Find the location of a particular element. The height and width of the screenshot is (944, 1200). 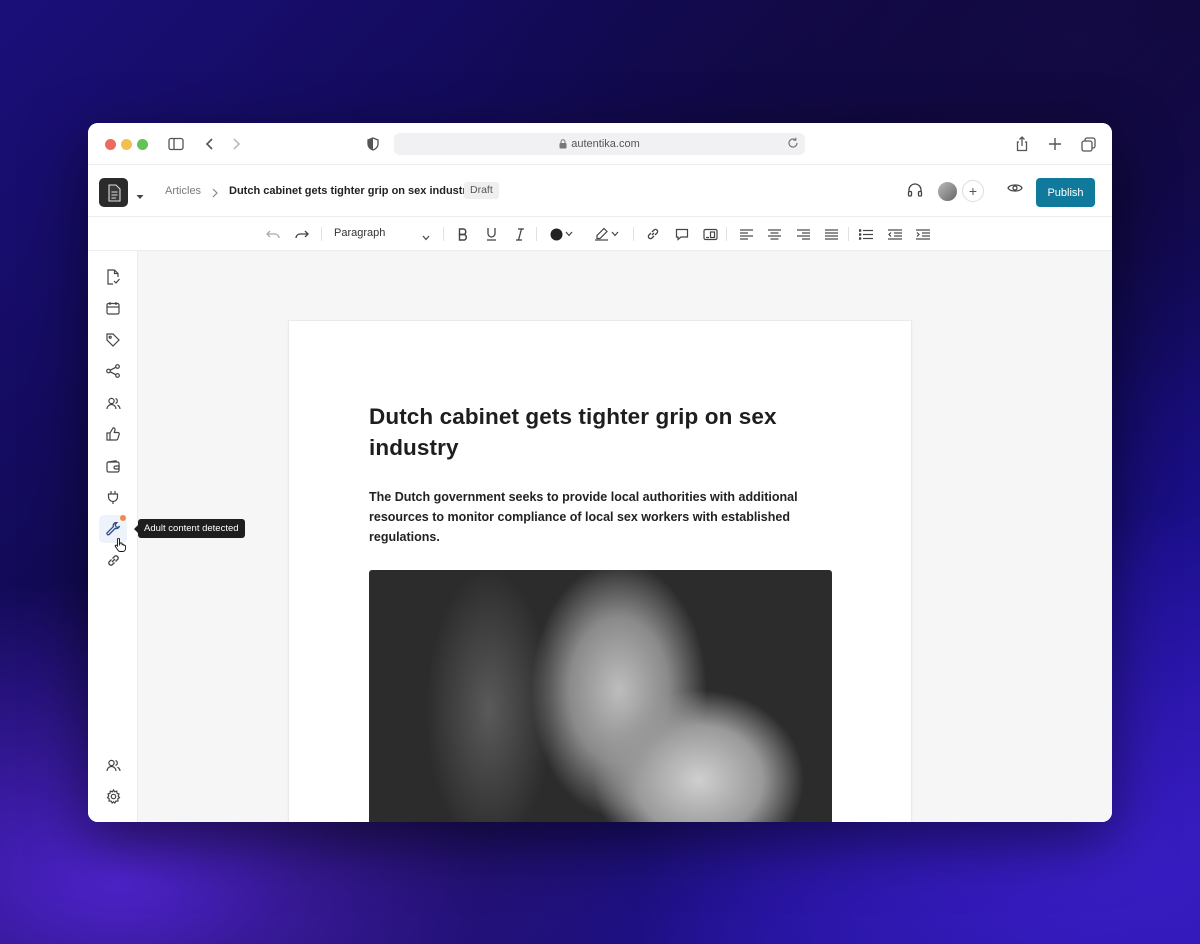

sidebar-toggle-icon is located at coordinates (176, 144).